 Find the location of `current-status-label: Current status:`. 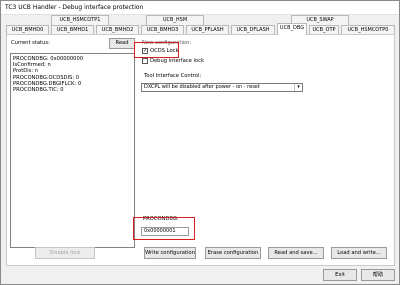

current-status-label: Current status: is located at coordinates (30, 43).